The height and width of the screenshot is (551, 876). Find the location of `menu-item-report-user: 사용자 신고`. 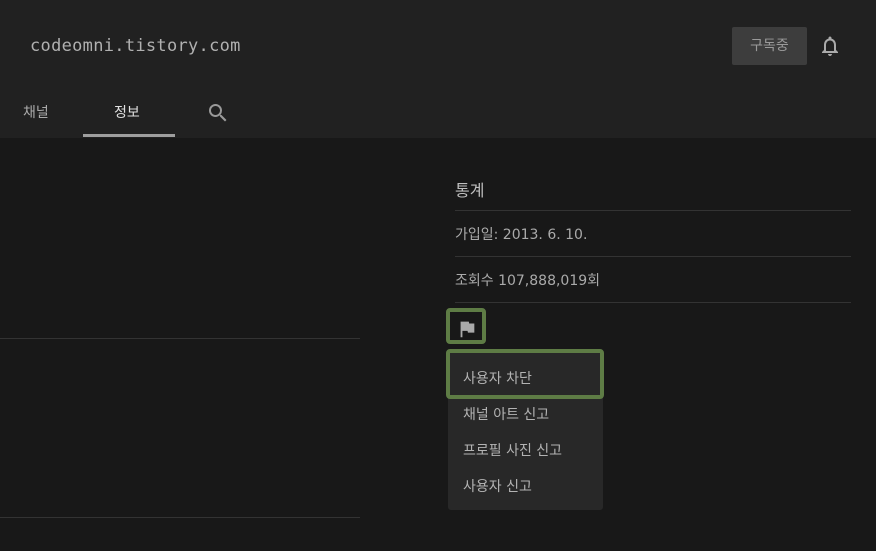

menu-item-report-user: 사용자 신고 is located at coordinates (497, 486).